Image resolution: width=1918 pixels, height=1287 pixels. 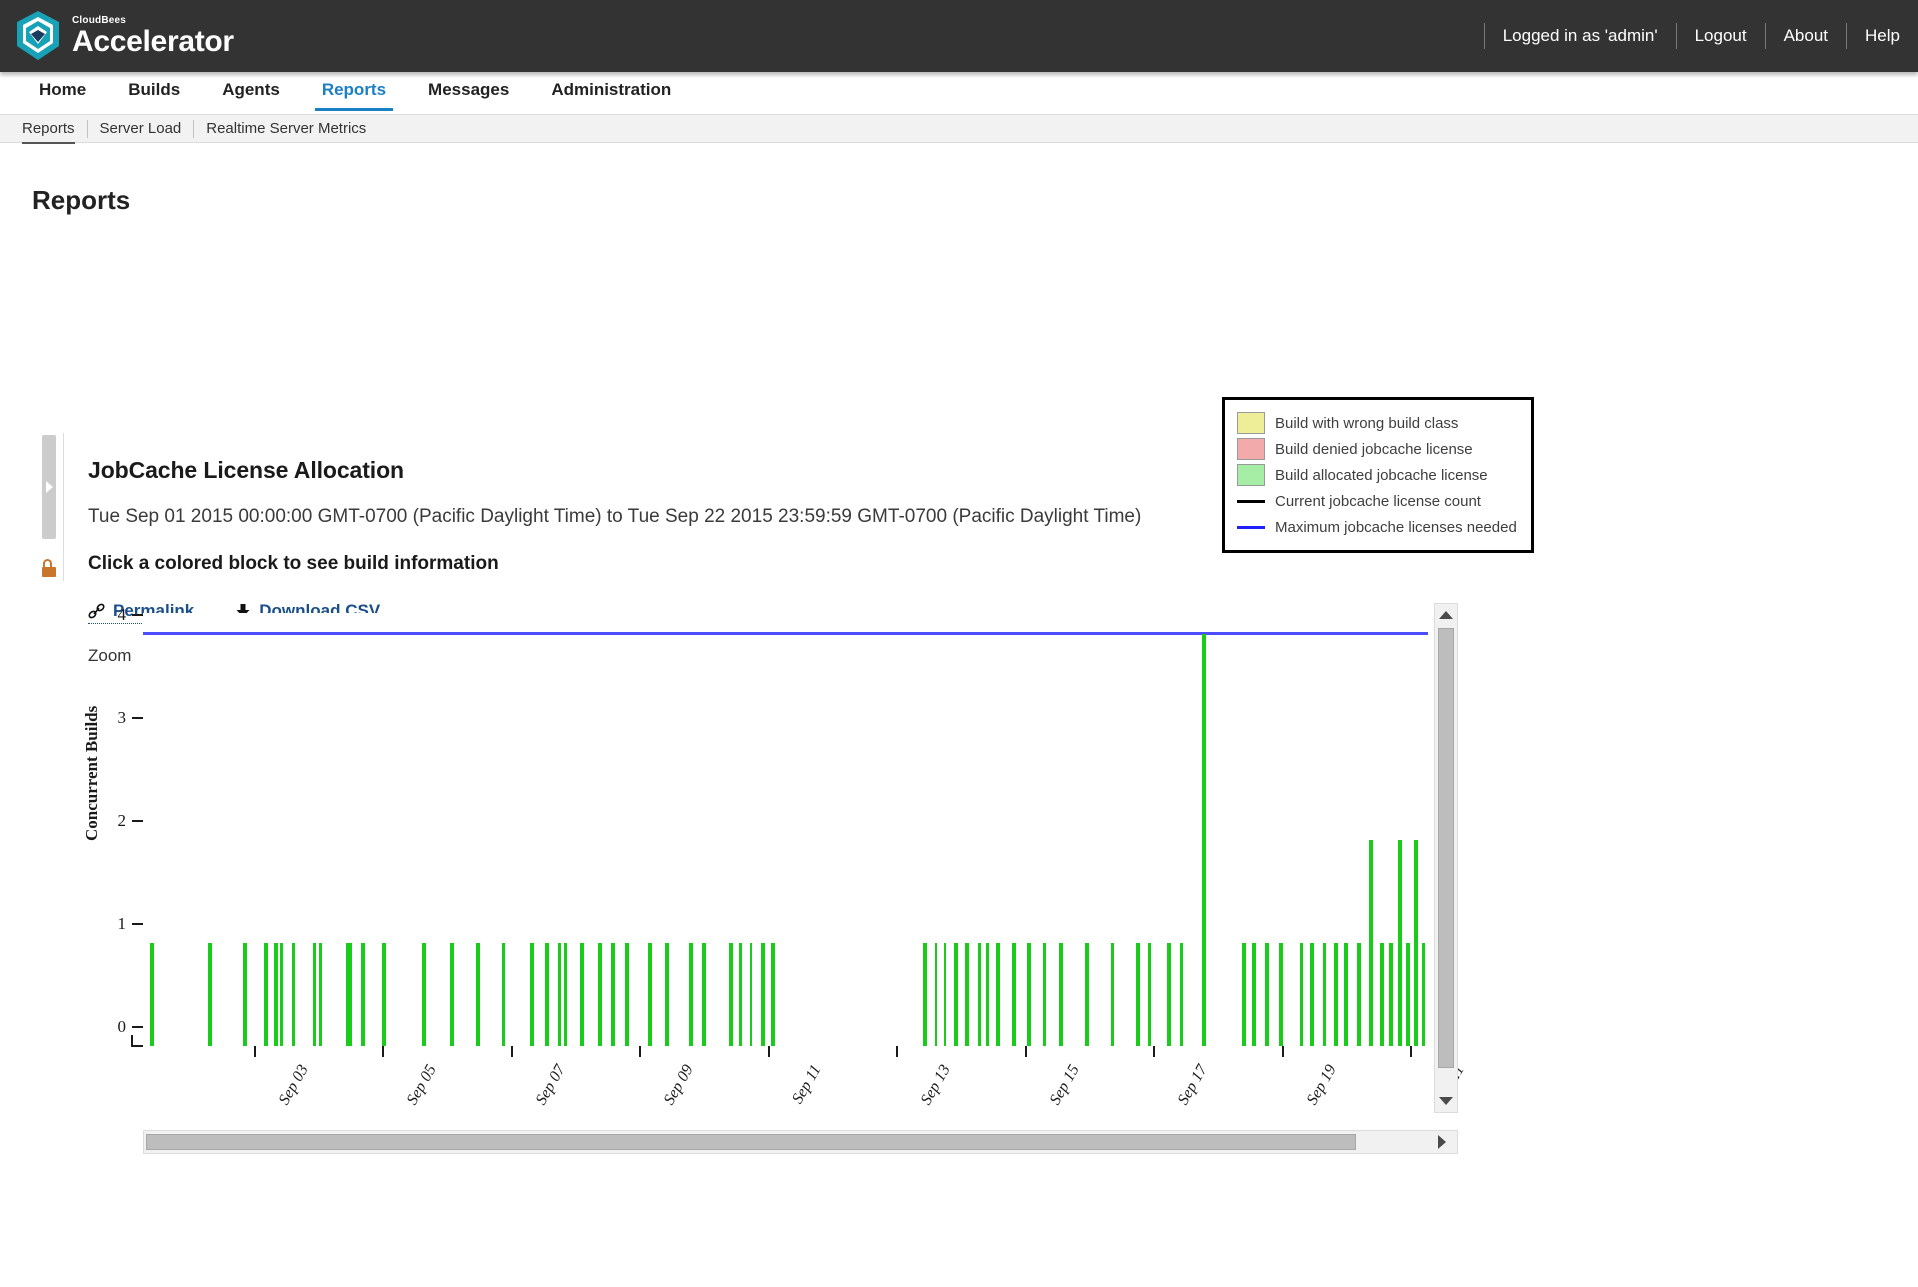 I want to click on subnav-item-reports: Reports, so click(x=53, y=132).